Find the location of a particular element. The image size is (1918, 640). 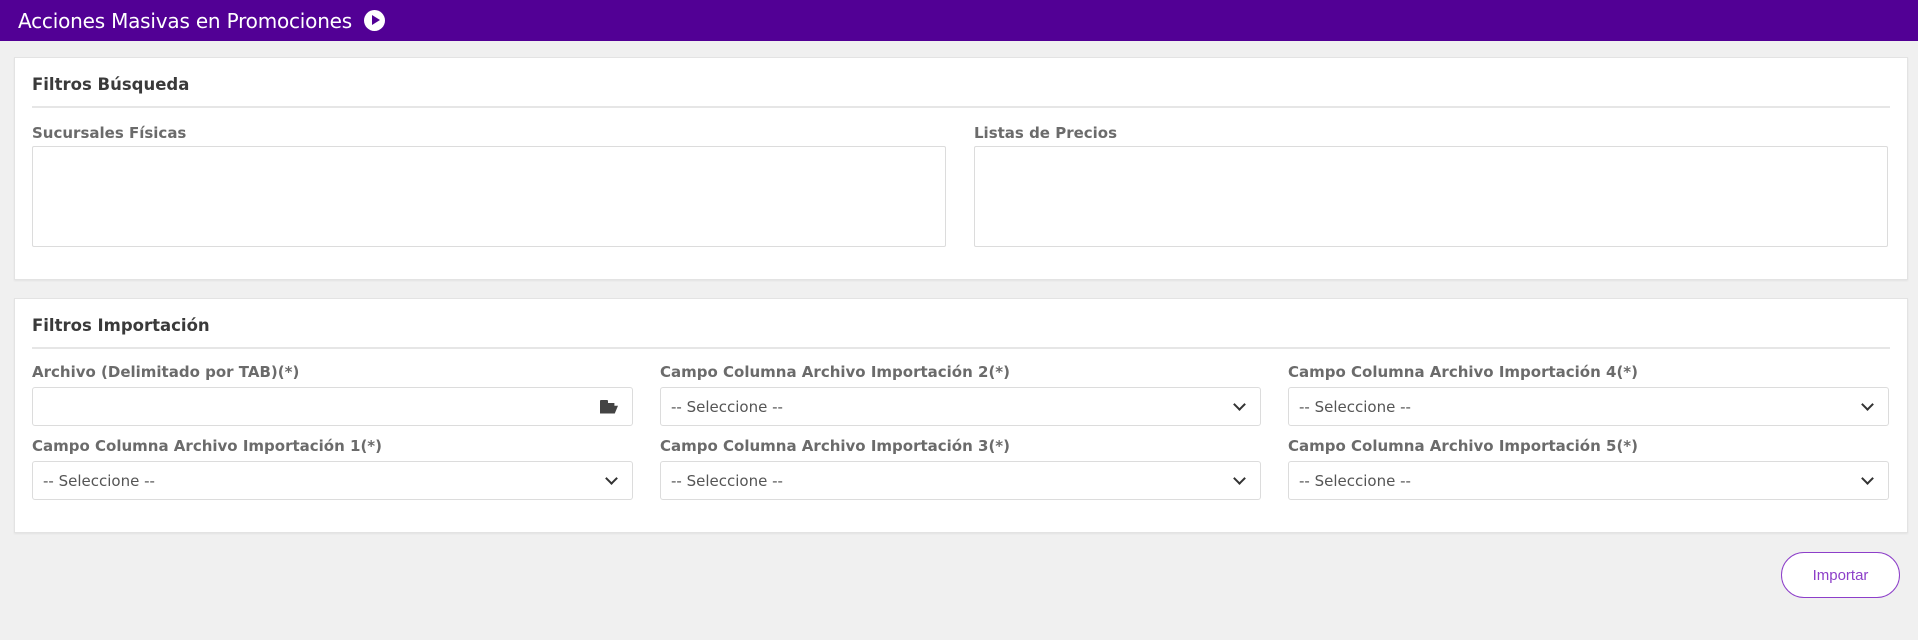

campo5-label: Campo Columna Archivo Importación 5(*) is located at coordinates (1463, 446).